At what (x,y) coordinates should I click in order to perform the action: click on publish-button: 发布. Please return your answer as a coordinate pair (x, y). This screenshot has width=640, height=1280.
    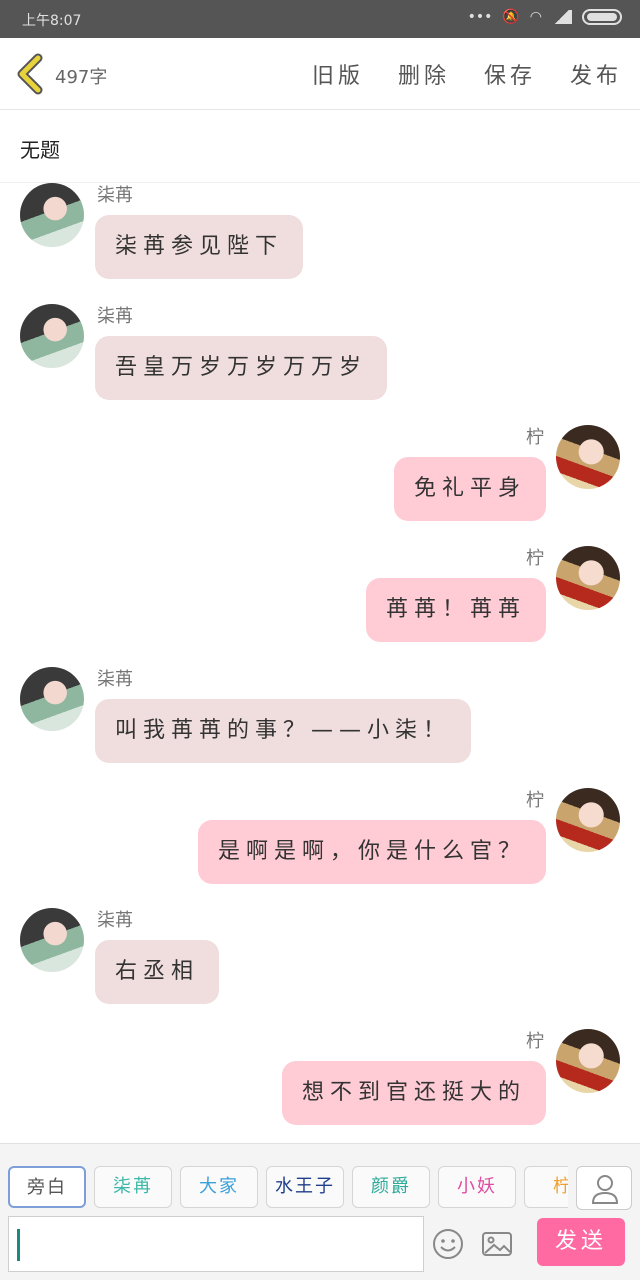
    Looking at the image, I should click on (596, 74).